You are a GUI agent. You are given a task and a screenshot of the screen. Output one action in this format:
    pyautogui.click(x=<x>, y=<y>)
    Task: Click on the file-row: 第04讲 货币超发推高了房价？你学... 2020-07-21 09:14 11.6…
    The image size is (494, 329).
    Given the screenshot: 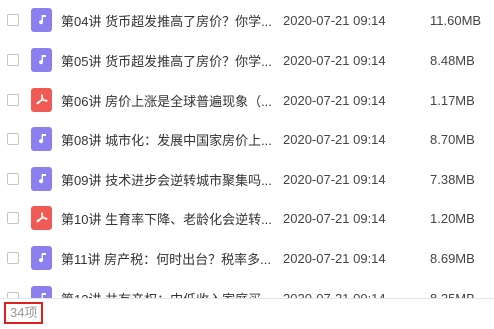 What is the action you would take?
    pyautogui.click(x=247, y=20)
    